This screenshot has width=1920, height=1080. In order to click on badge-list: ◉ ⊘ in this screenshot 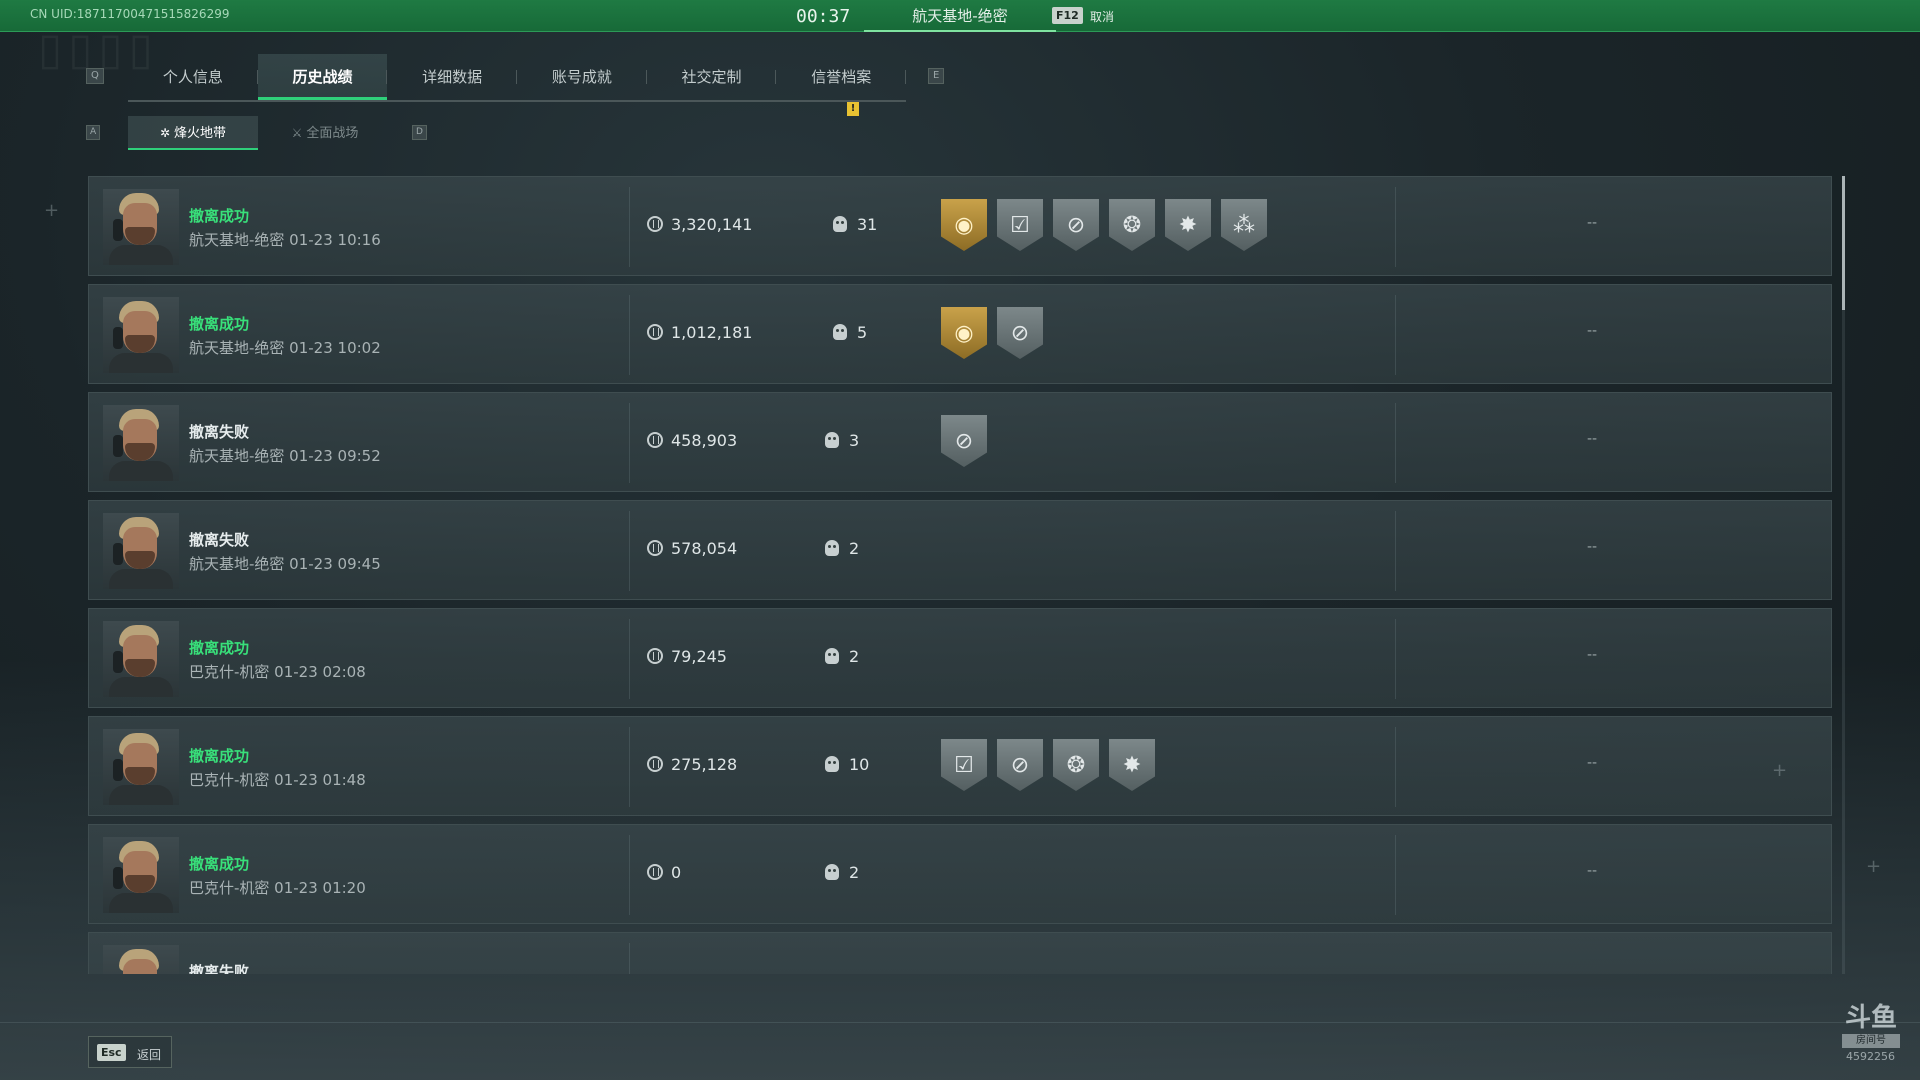, I will do `click(997, 334)`.